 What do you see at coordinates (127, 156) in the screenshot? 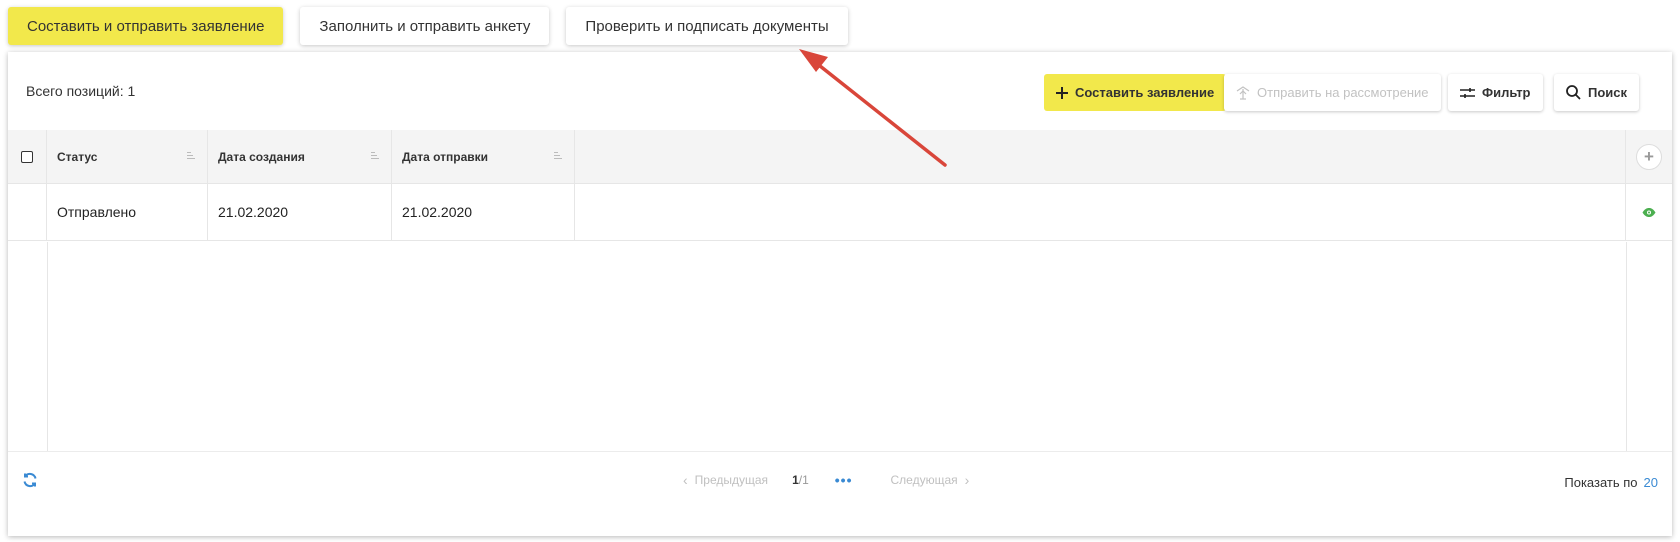
I see `column-header-status: Статус` at bounding box center [127, 156].